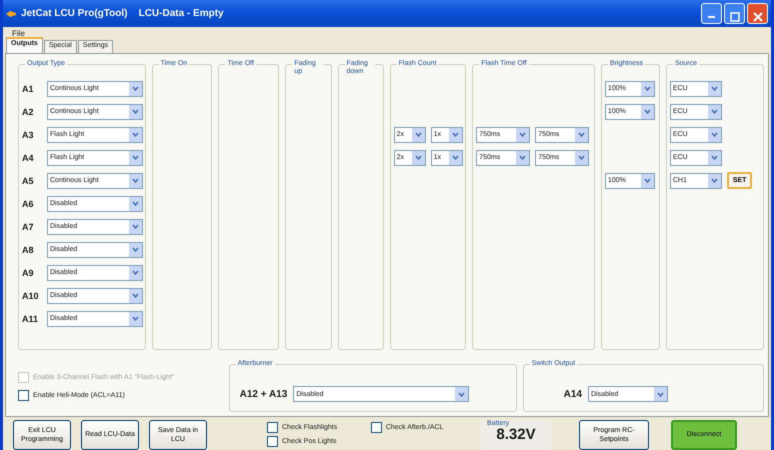  I want to click on minimize-icon, so click(711, 17).